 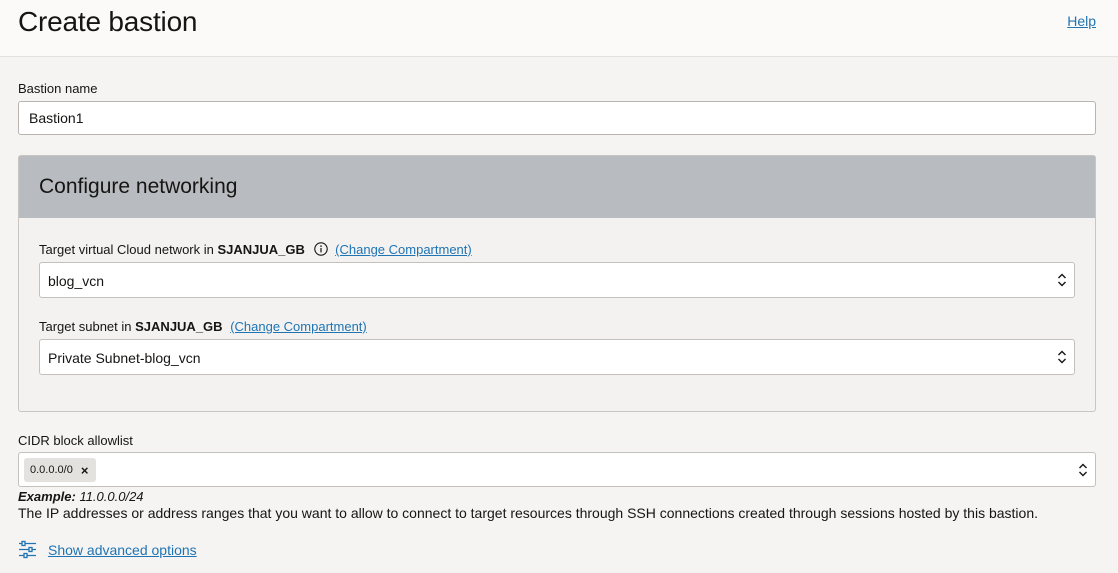 I want to click on cidr-example: Example: 11.0.0.0/24, so click(x=81, y=496).